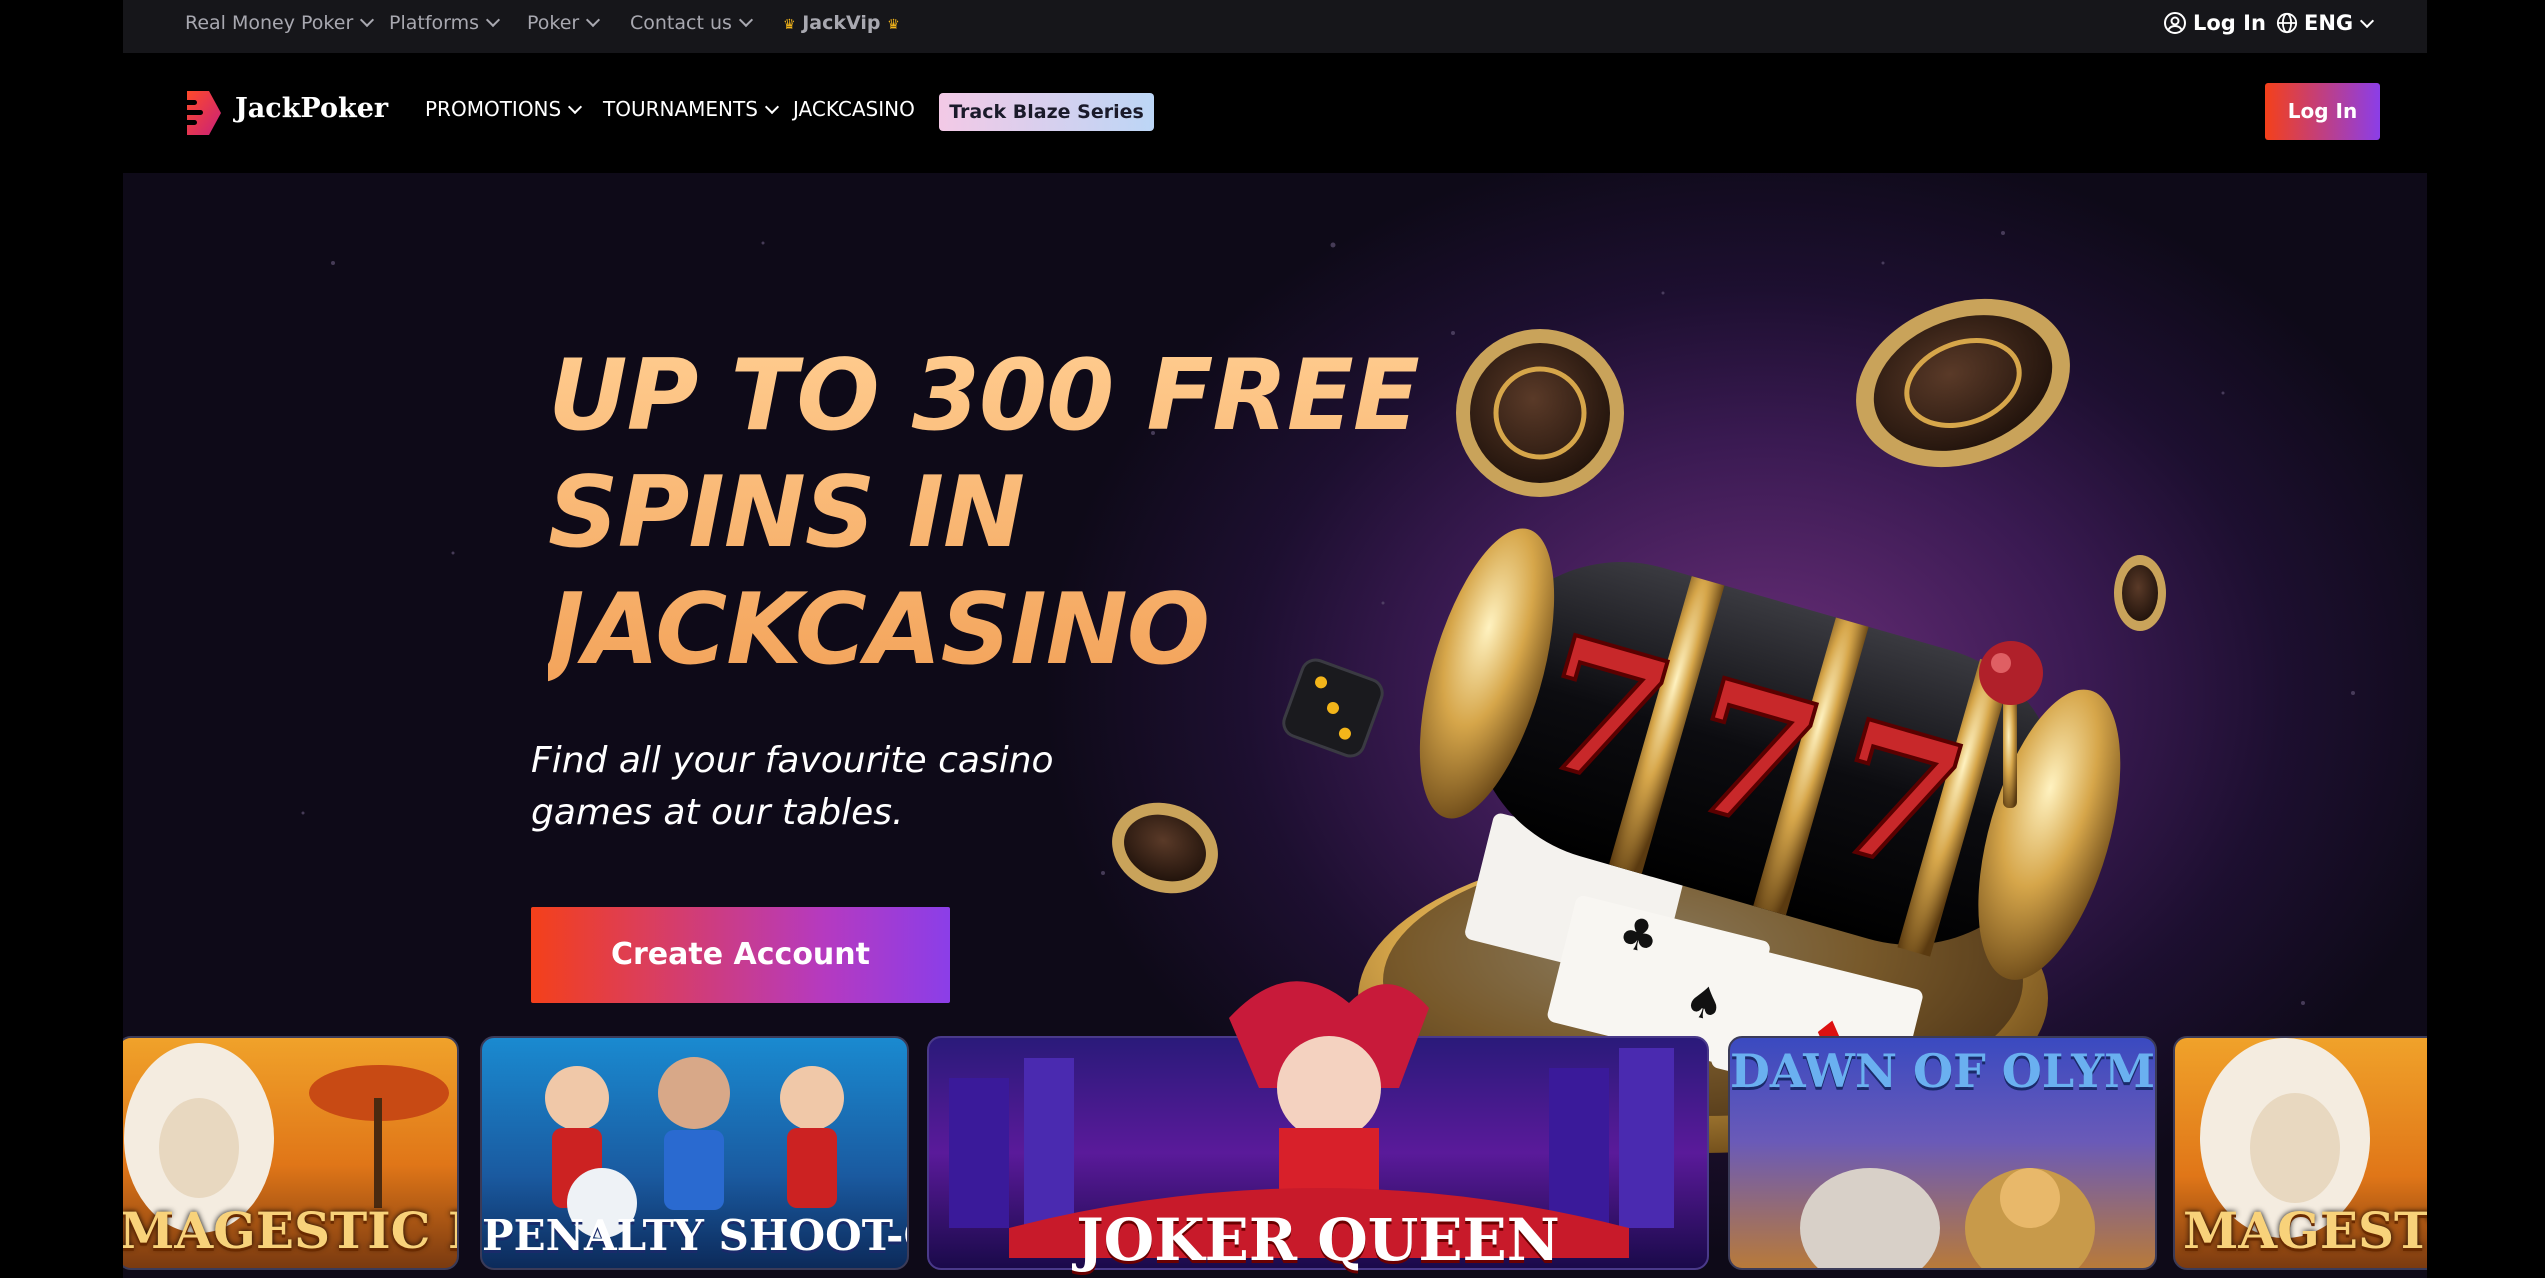  I want to click on slot-lever, so click(2010, 753).